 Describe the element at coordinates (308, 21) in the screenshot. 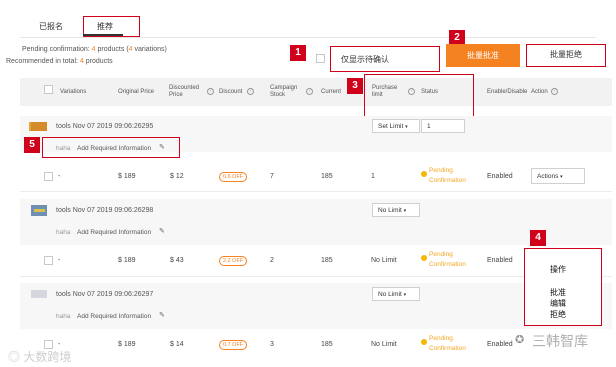

I see `tab-bar: 已报名 推荐` at that location.